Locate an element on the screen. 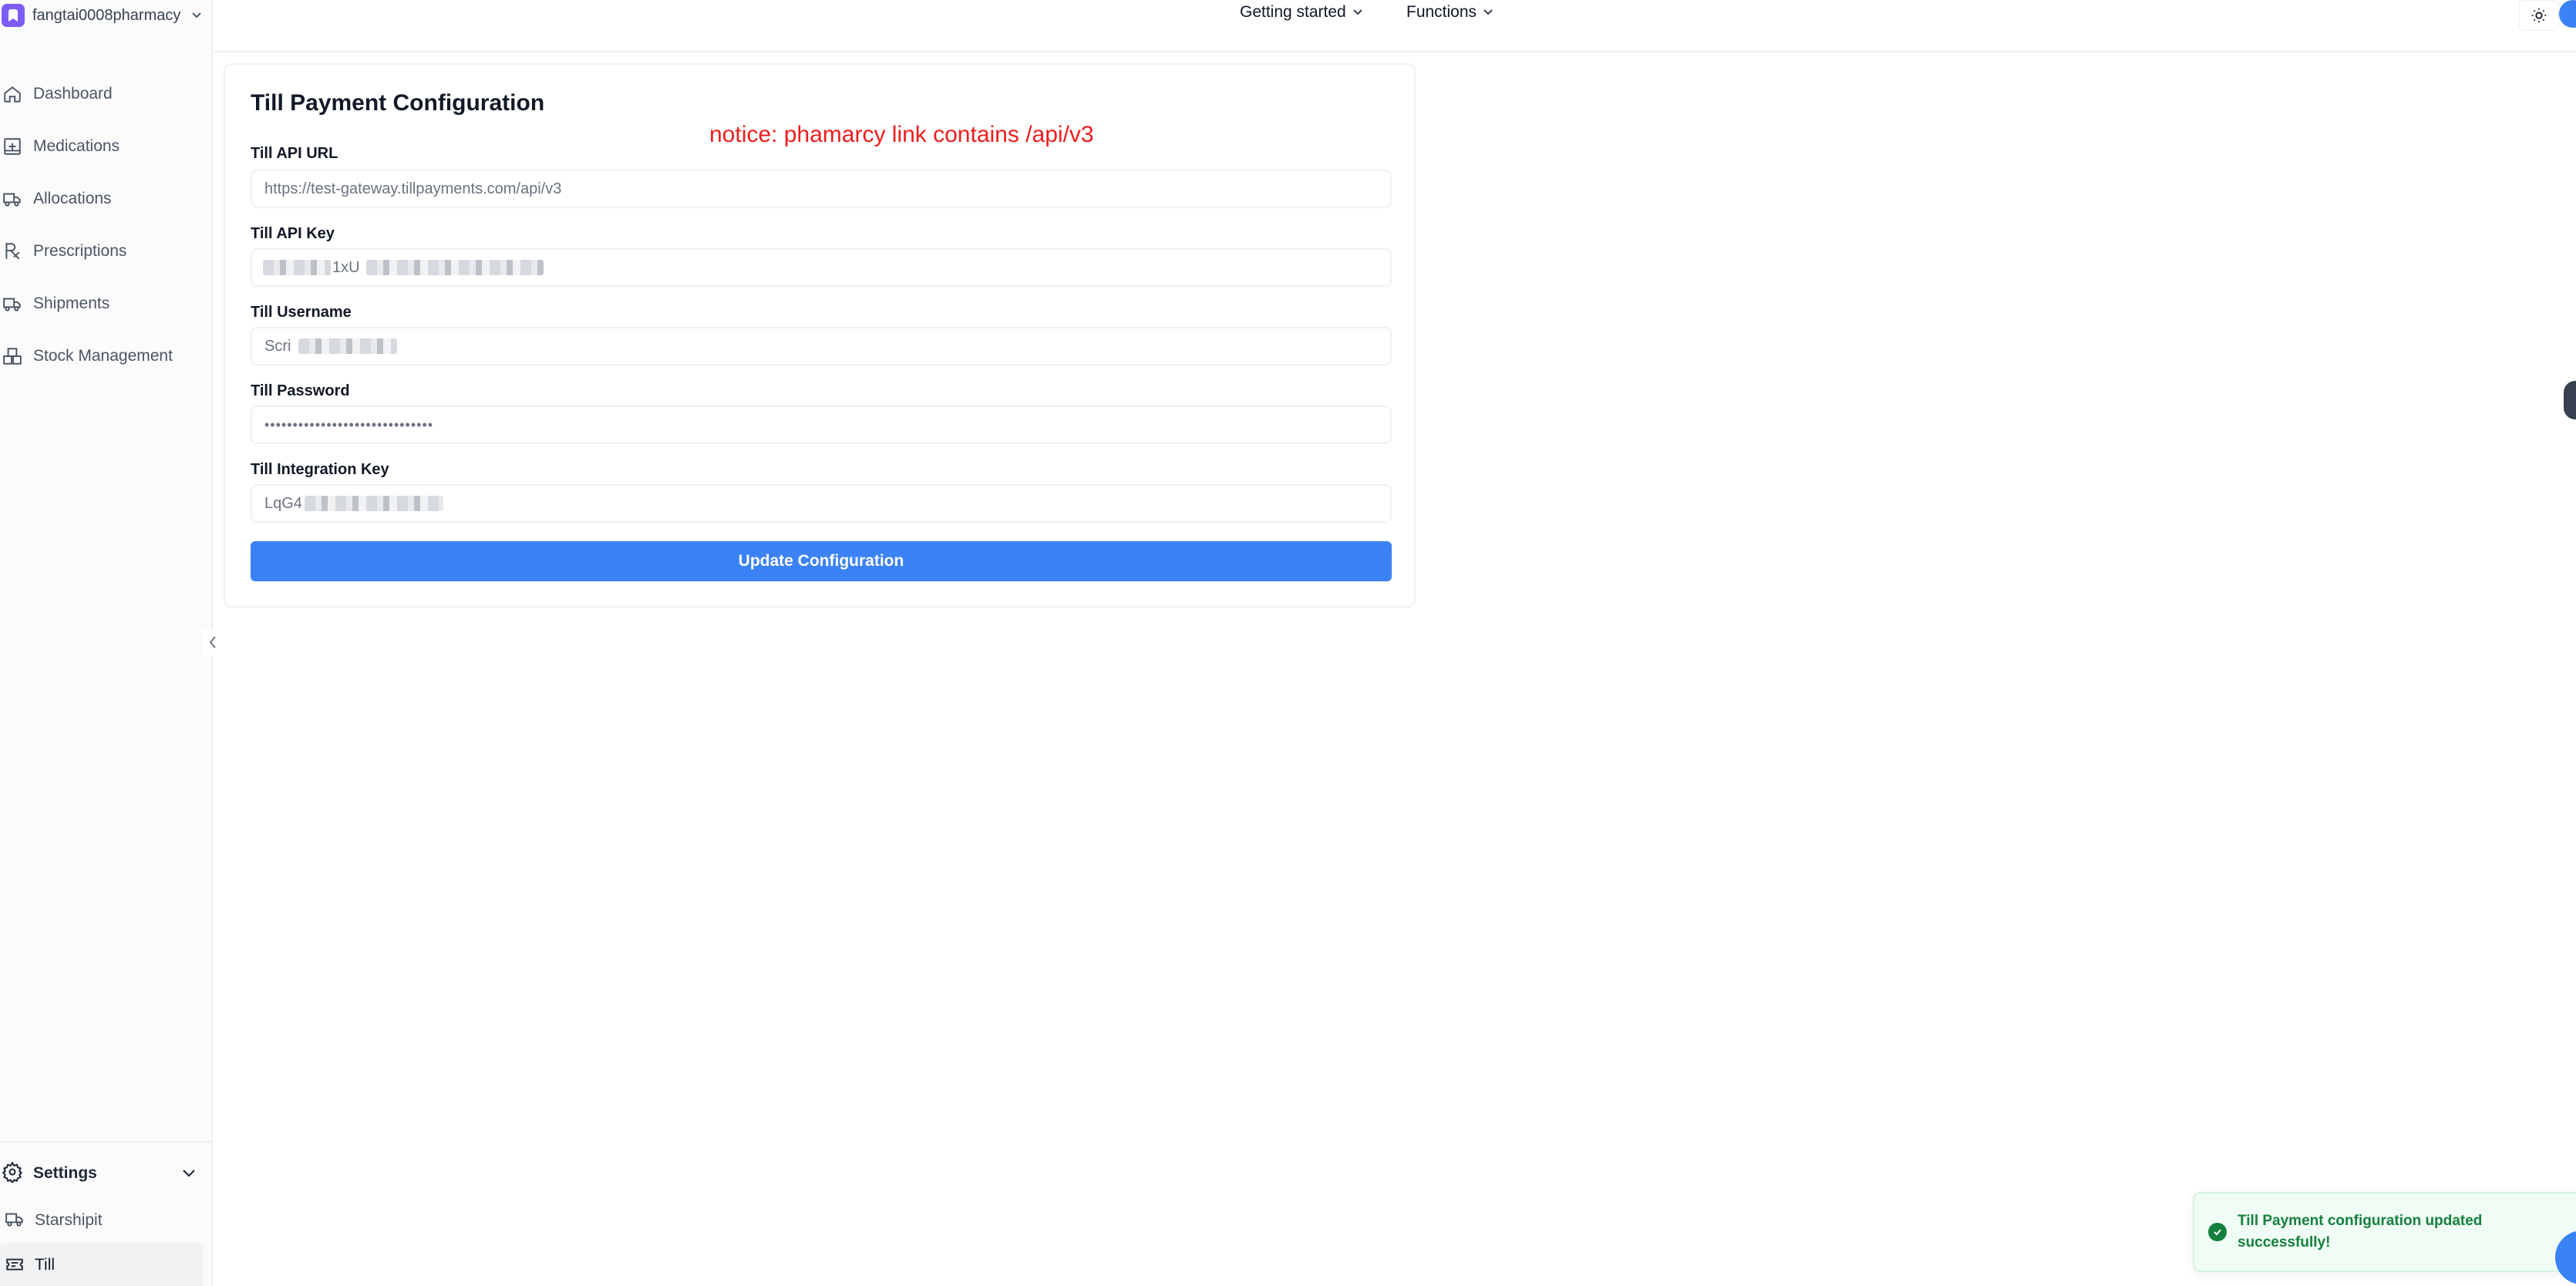  till-integration-key-input: LqG4 is located at coordinates (822, 503).